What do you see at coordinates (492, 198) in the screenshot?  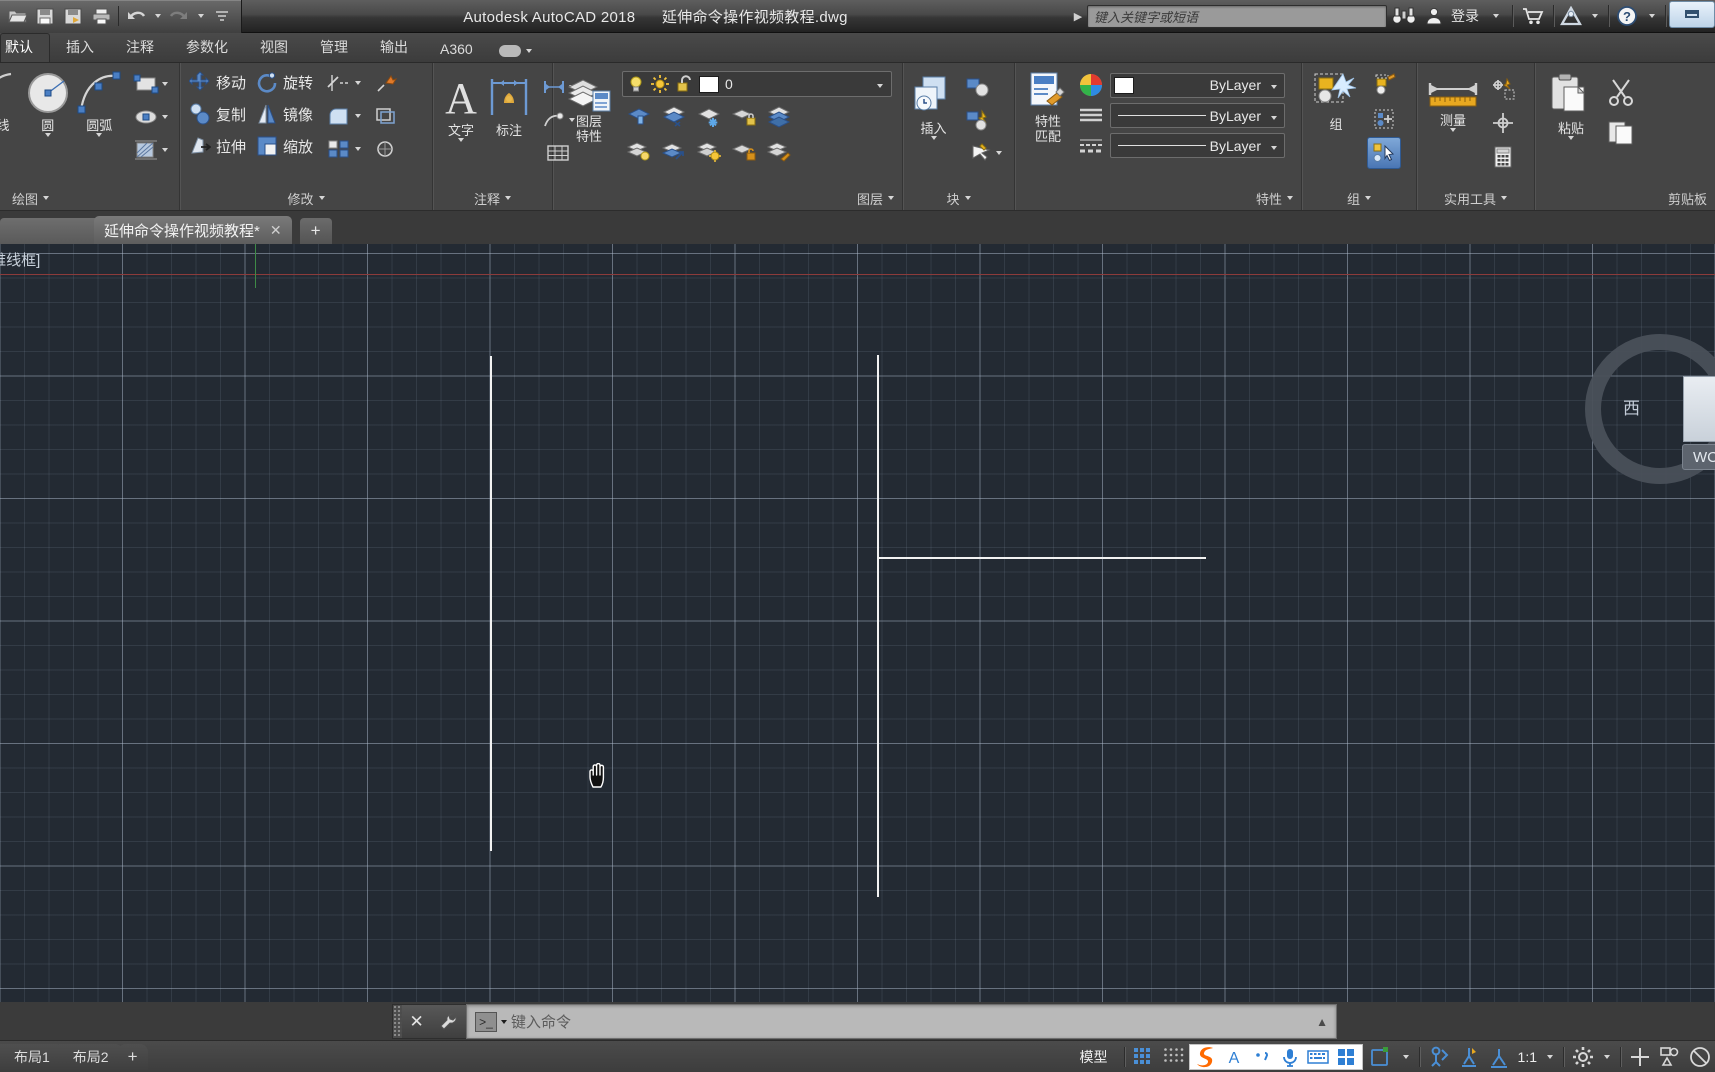 I see `panel-annotation-title-row: 注释` at bounding box center [492, 198].